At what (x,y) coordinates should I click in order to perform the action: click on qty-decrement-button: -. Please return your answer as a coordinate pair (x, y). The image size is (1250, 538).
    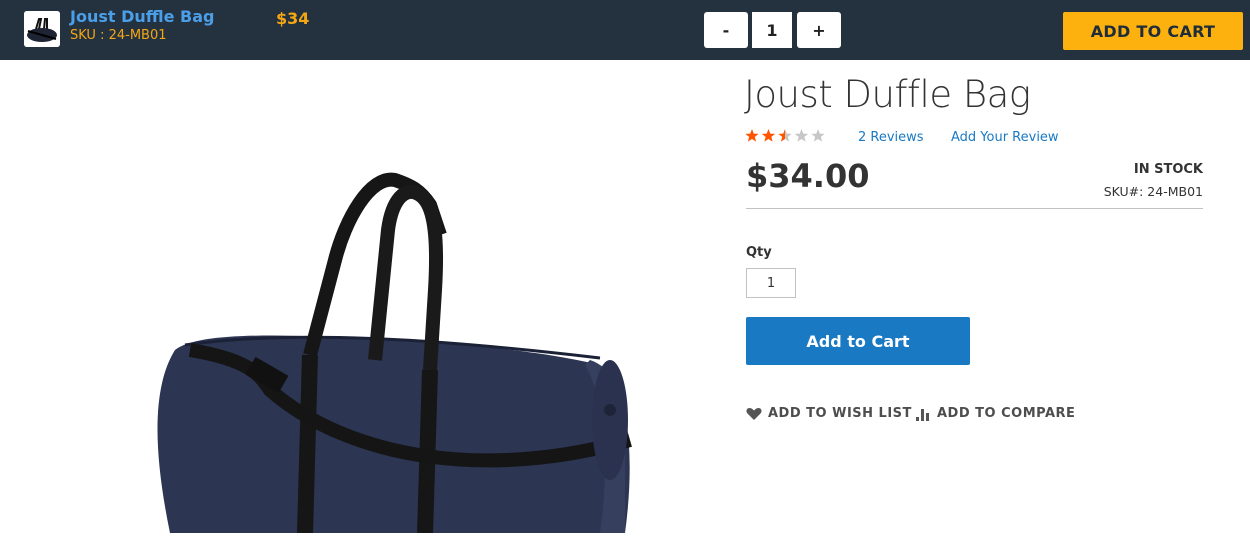
    Looking at the image, I should click on (726, 30).